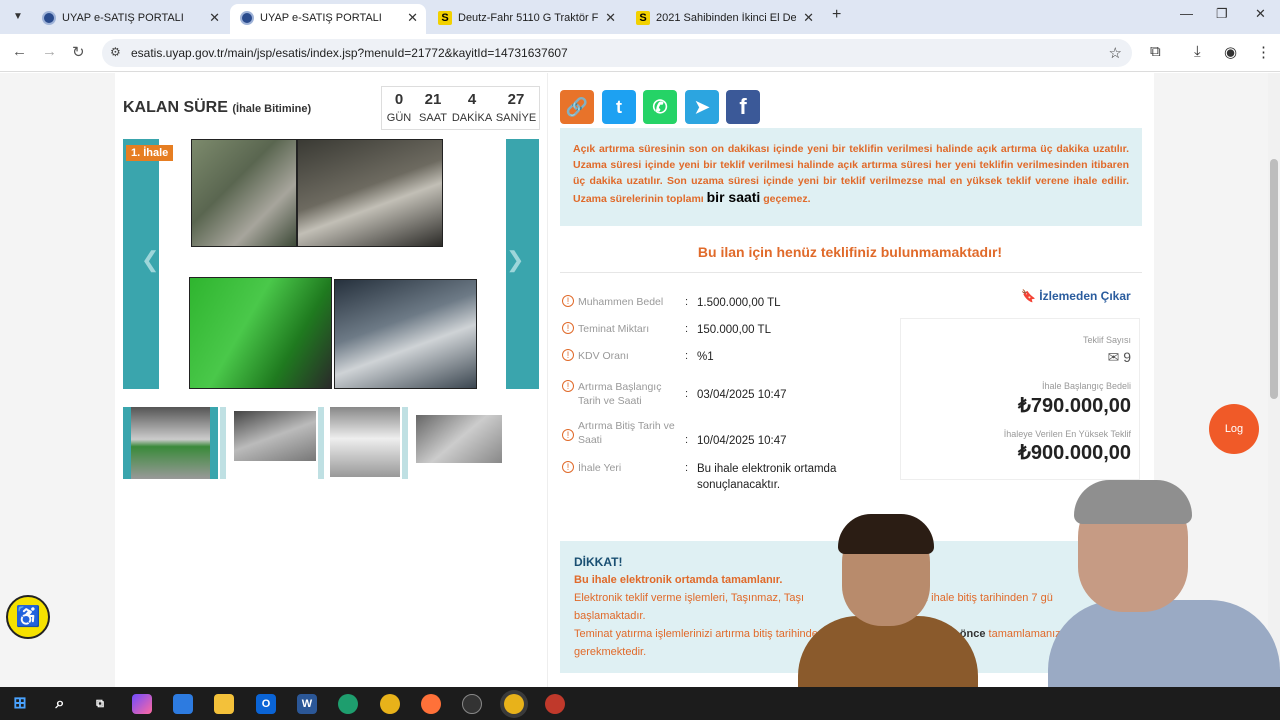 This screenshot has width=1280, height=720. I want to click on gallery-prev-button: ❮, so click(141, 264).